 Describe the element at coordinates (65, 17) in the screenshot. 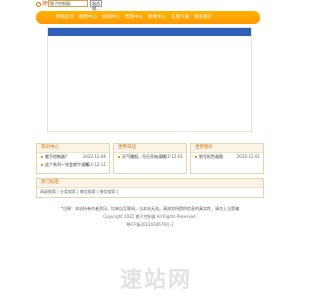

I see `nav-item-home: 网站首页` at that location.